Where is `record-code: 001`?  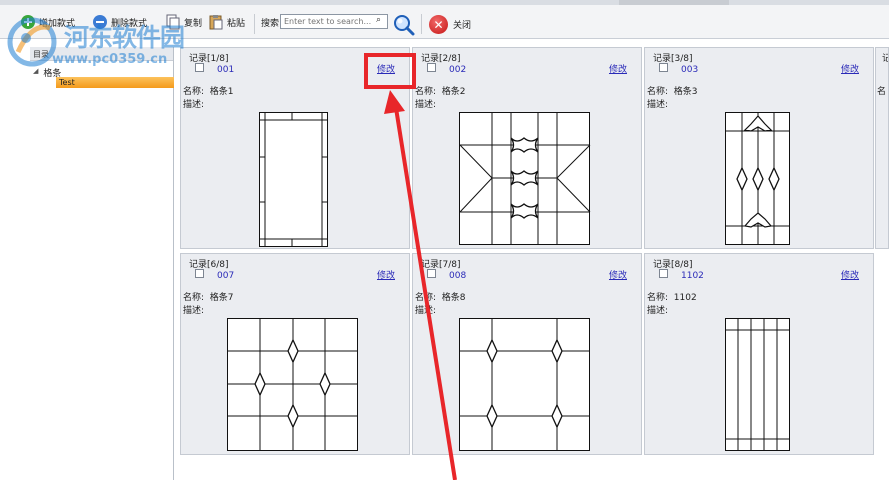 record-code: 001 is located at coordinates (226, 70).